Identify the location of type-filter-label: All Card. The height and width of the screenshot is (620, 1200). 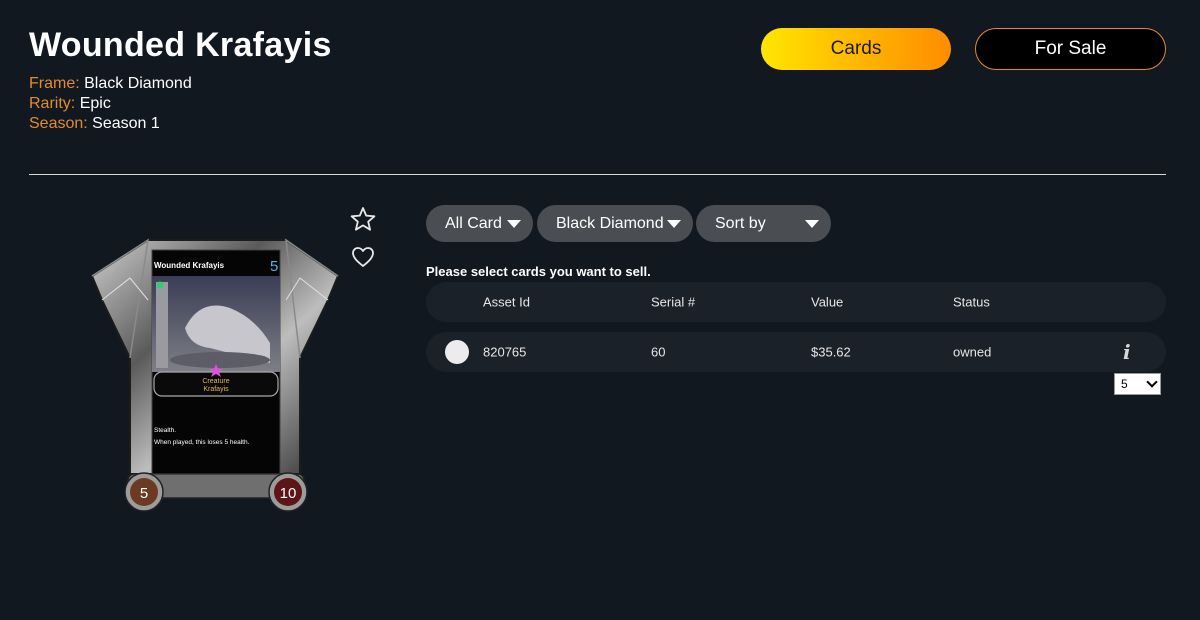
(473, 223).